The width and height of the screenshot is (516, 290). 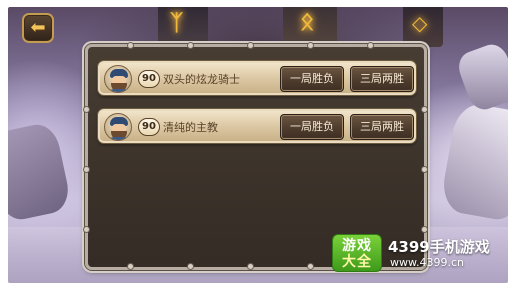 I want to click on logo-text-line2: 大全, so click(x=357, y=262).